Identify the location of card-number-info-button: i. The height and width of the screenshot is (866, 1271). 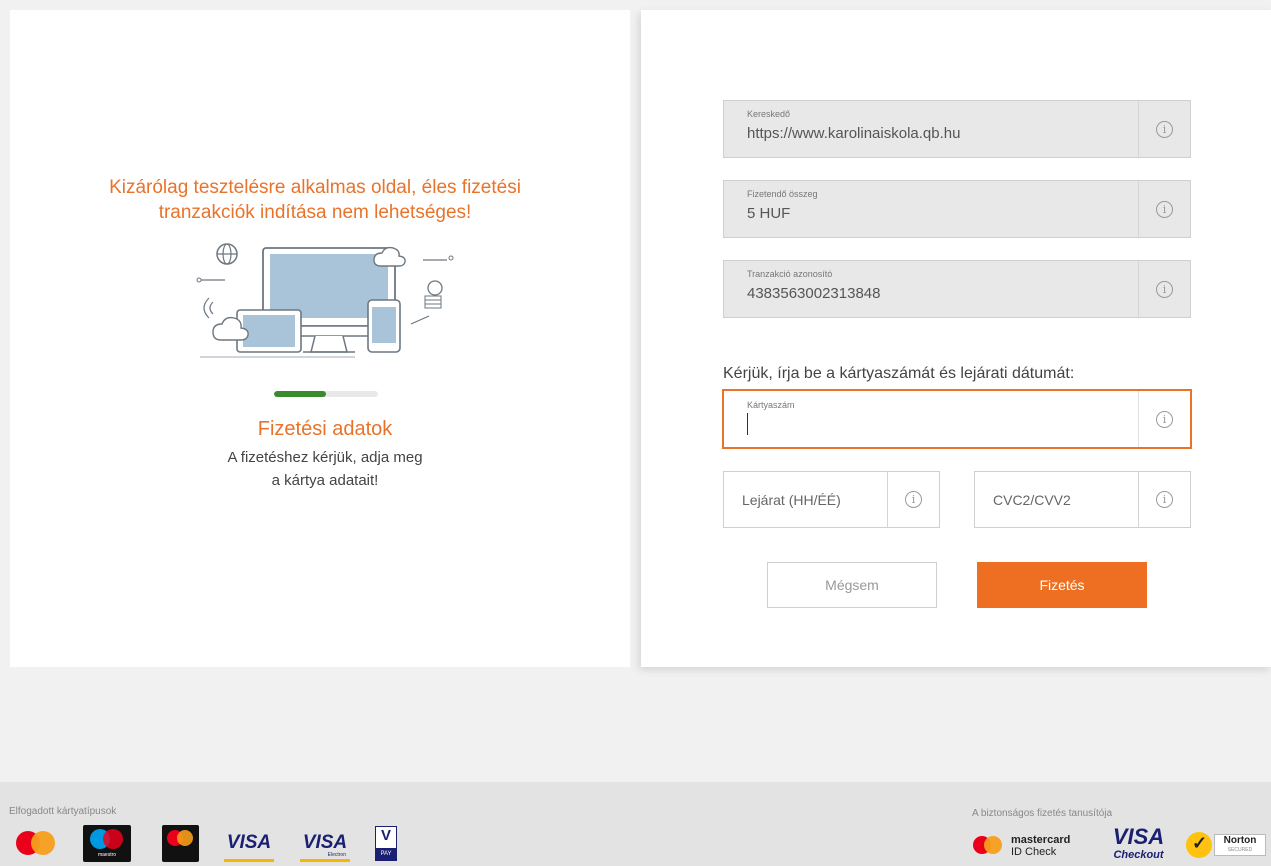
(1164, 419).